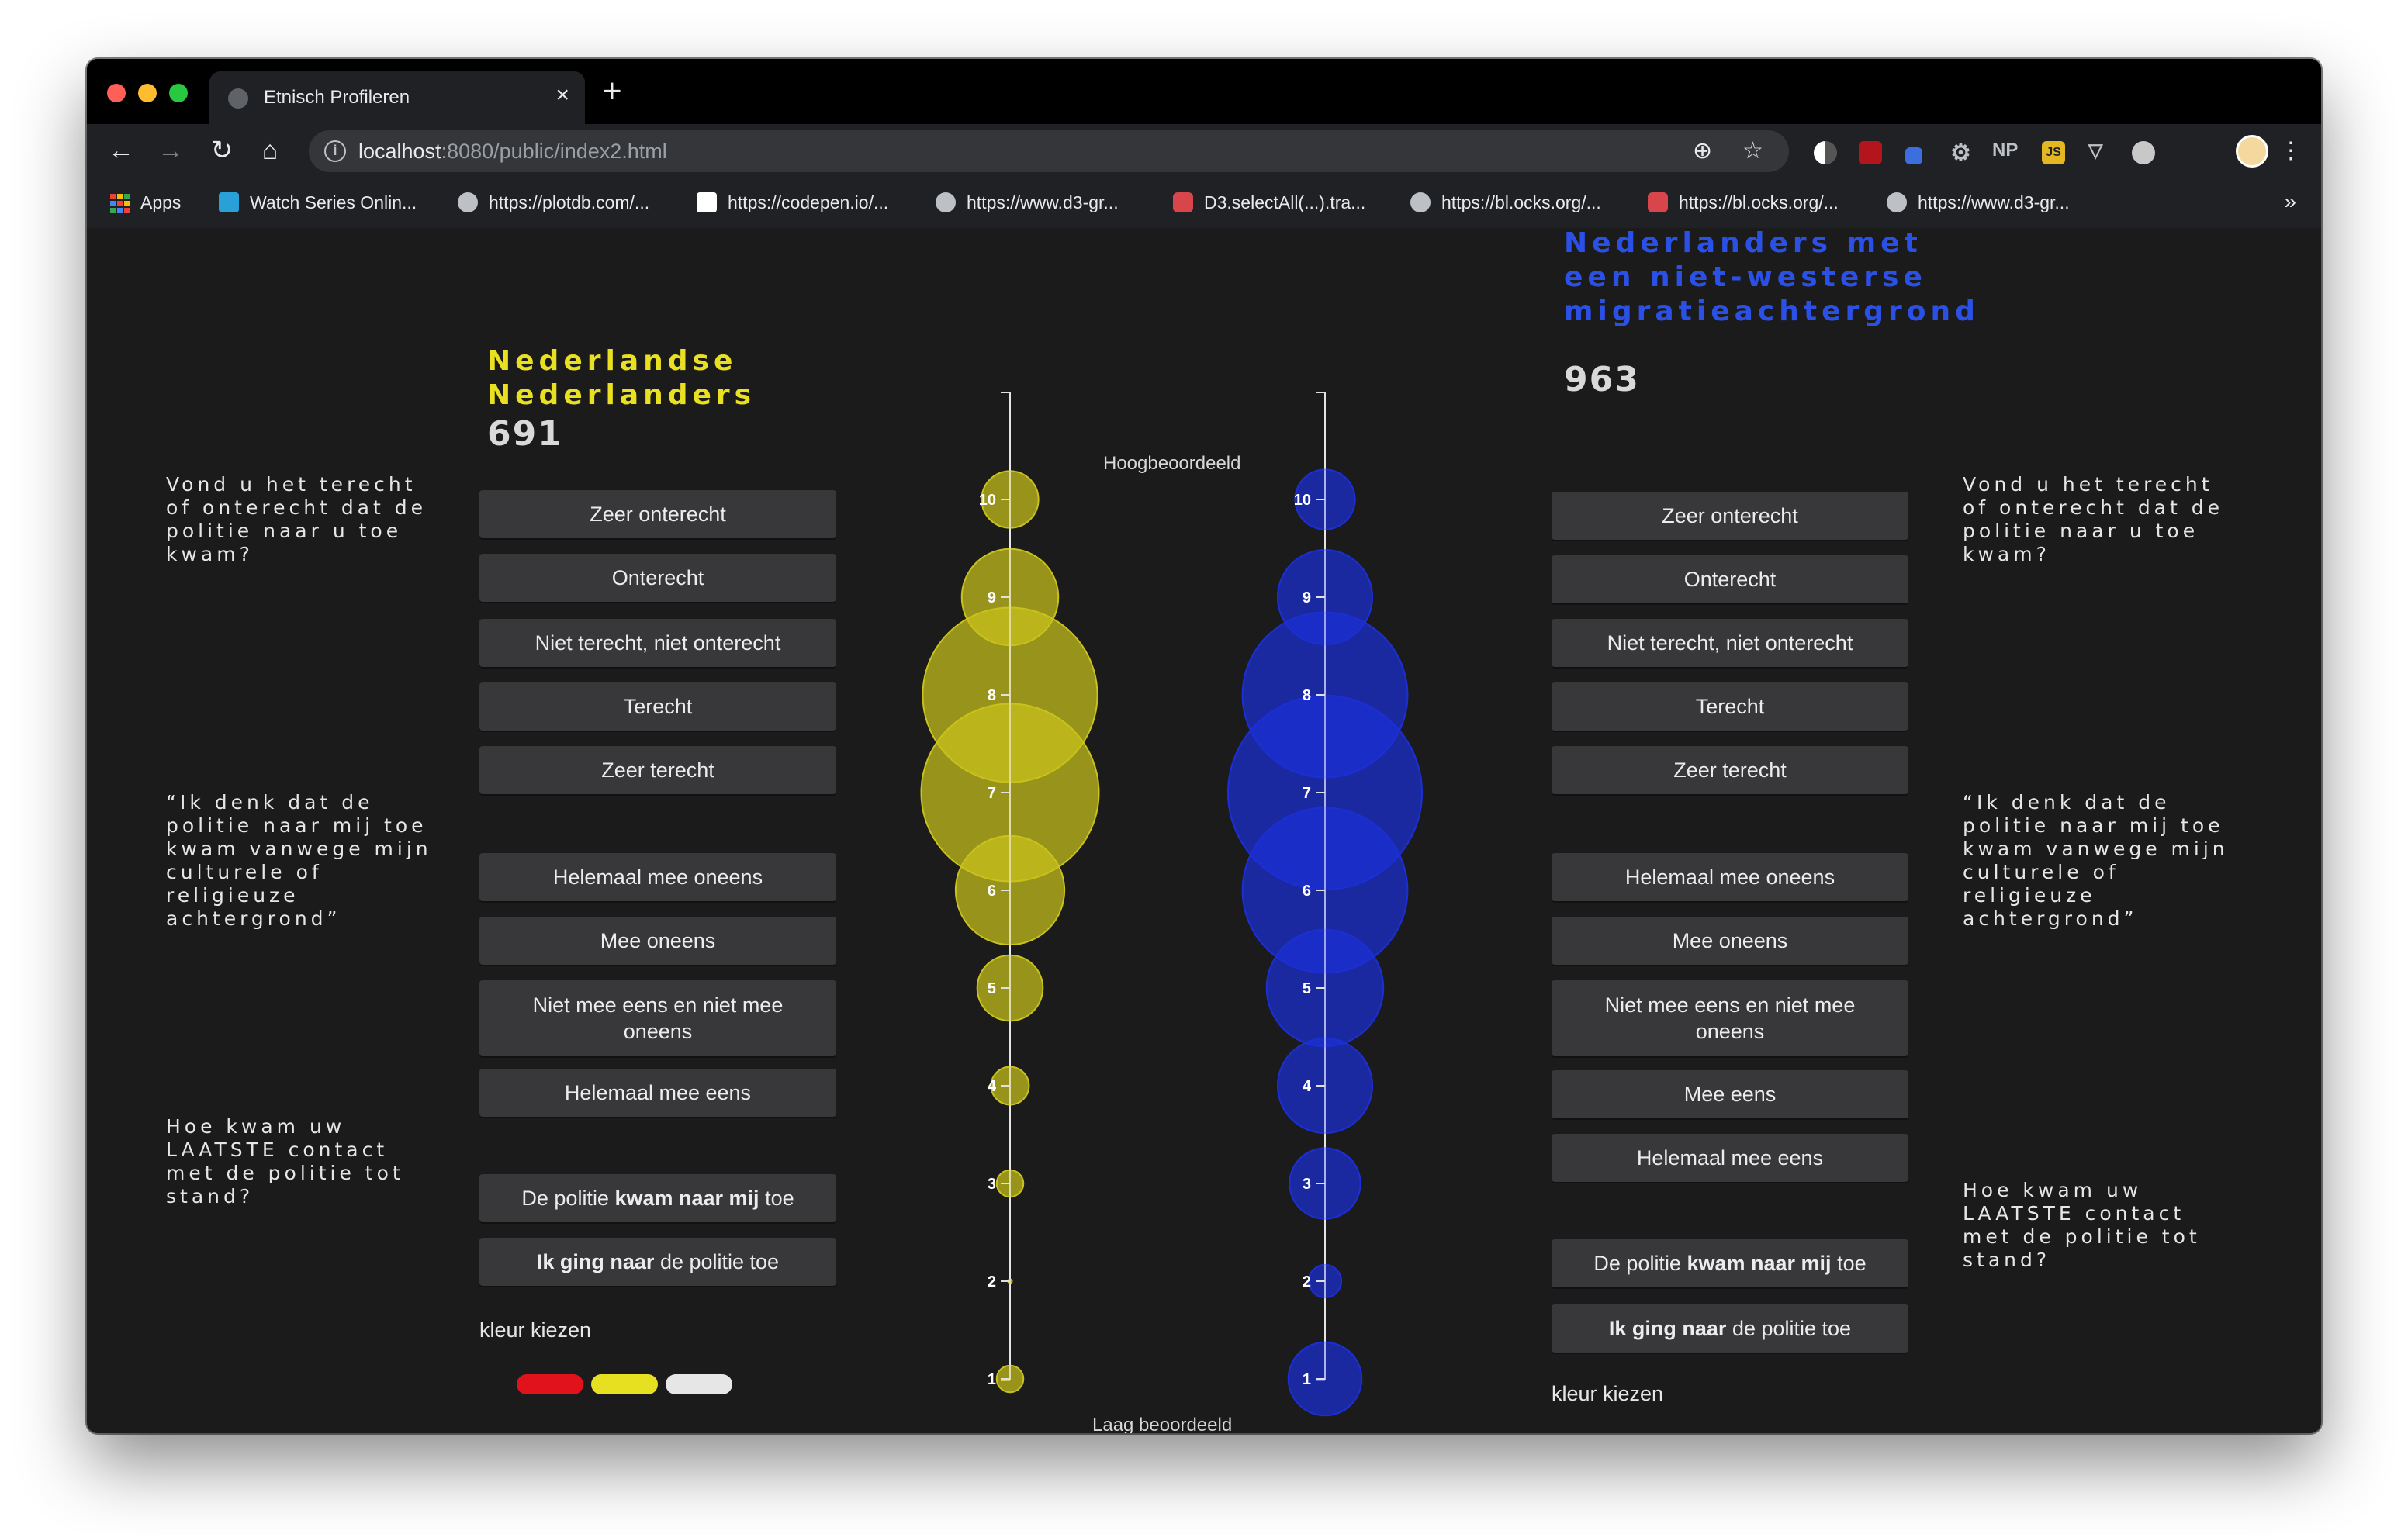  I want to click on tab-strip: Etnisch Profileren × +, so click(1204, 91).